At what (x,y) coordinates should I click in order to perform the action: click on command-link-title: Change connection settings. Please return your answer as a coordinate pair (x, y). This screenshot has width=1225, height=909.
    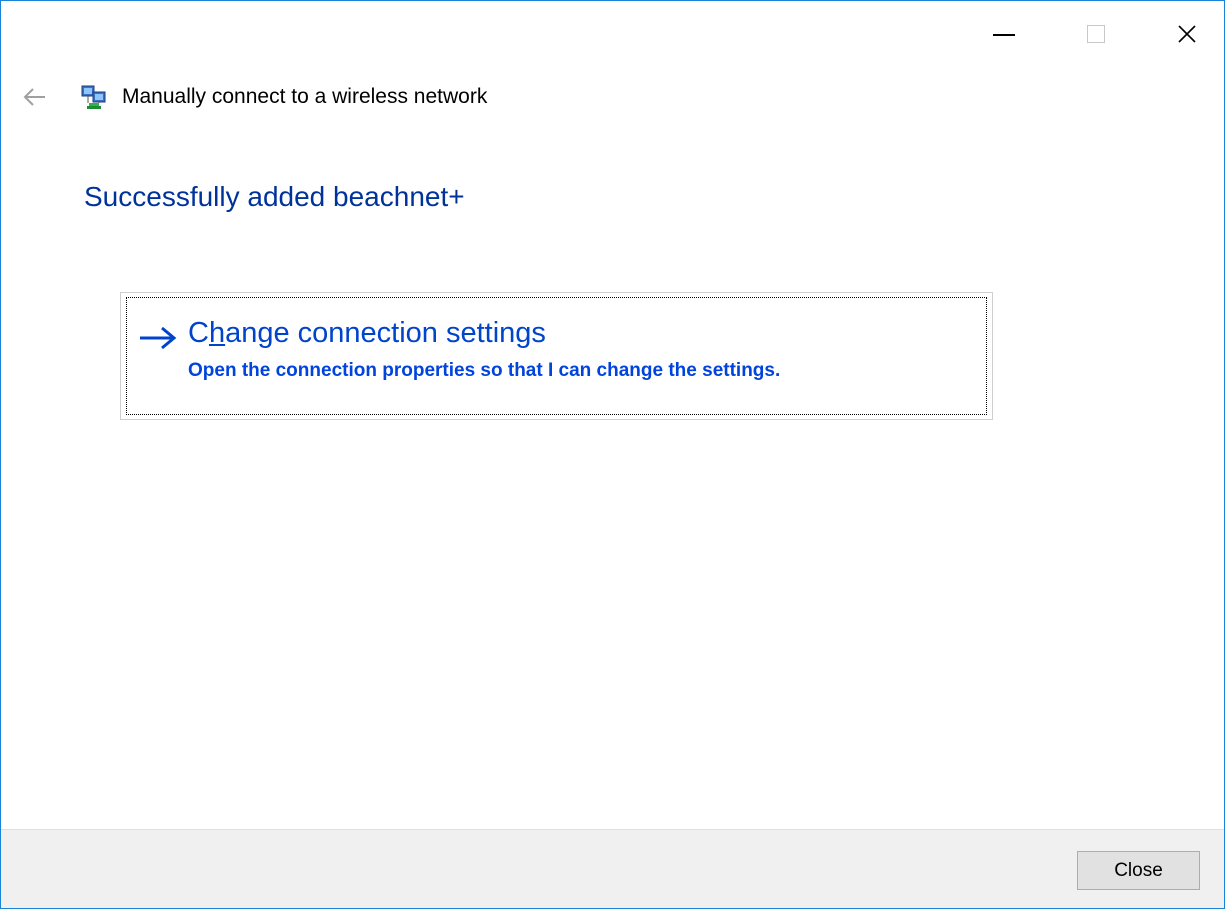
    Looking at the image, I should click on (367, 333).